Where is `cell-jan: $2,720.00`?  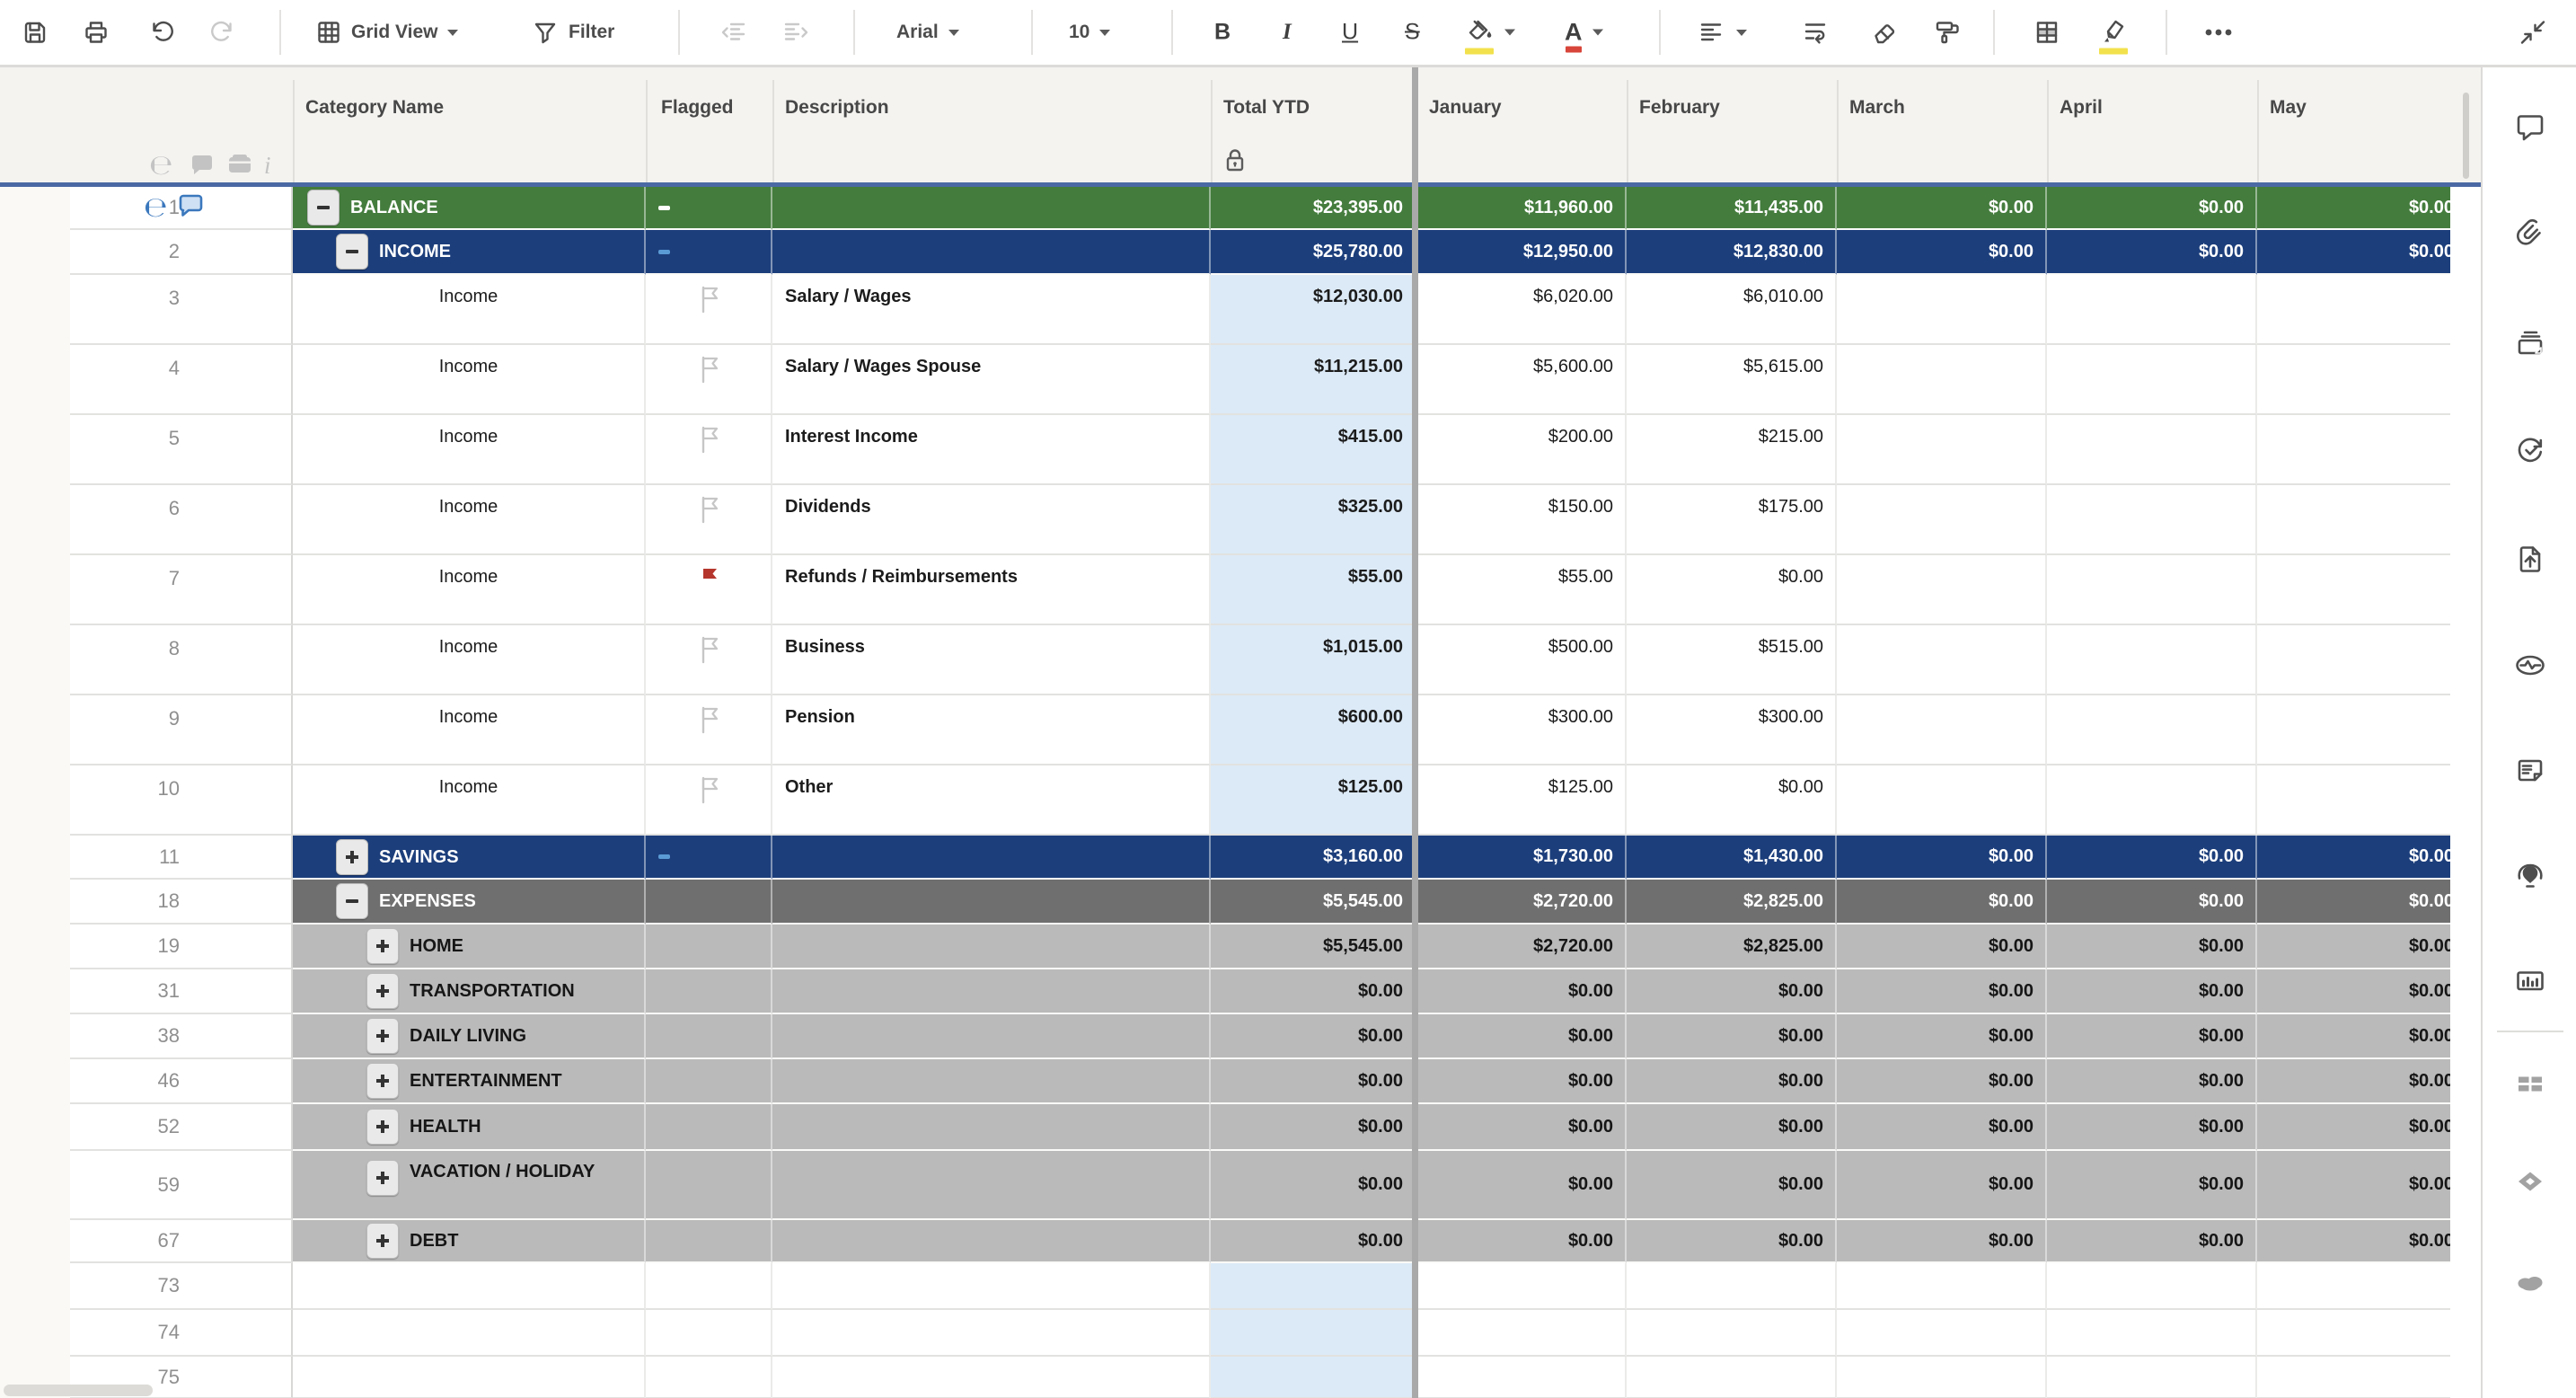
cell-jan: $2,720.00 is located at coordinates (1521, 903).